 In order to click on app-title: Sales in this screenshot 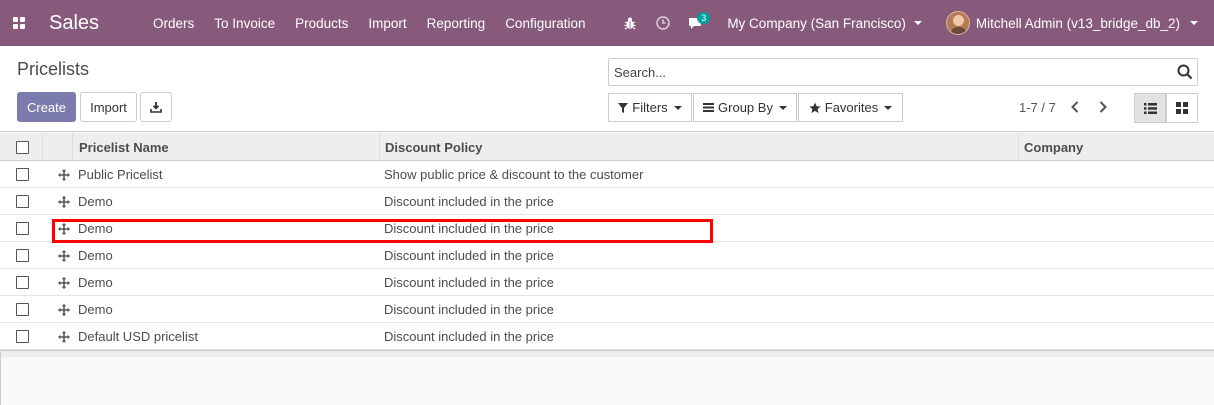, I will do `click(74, 23)`.